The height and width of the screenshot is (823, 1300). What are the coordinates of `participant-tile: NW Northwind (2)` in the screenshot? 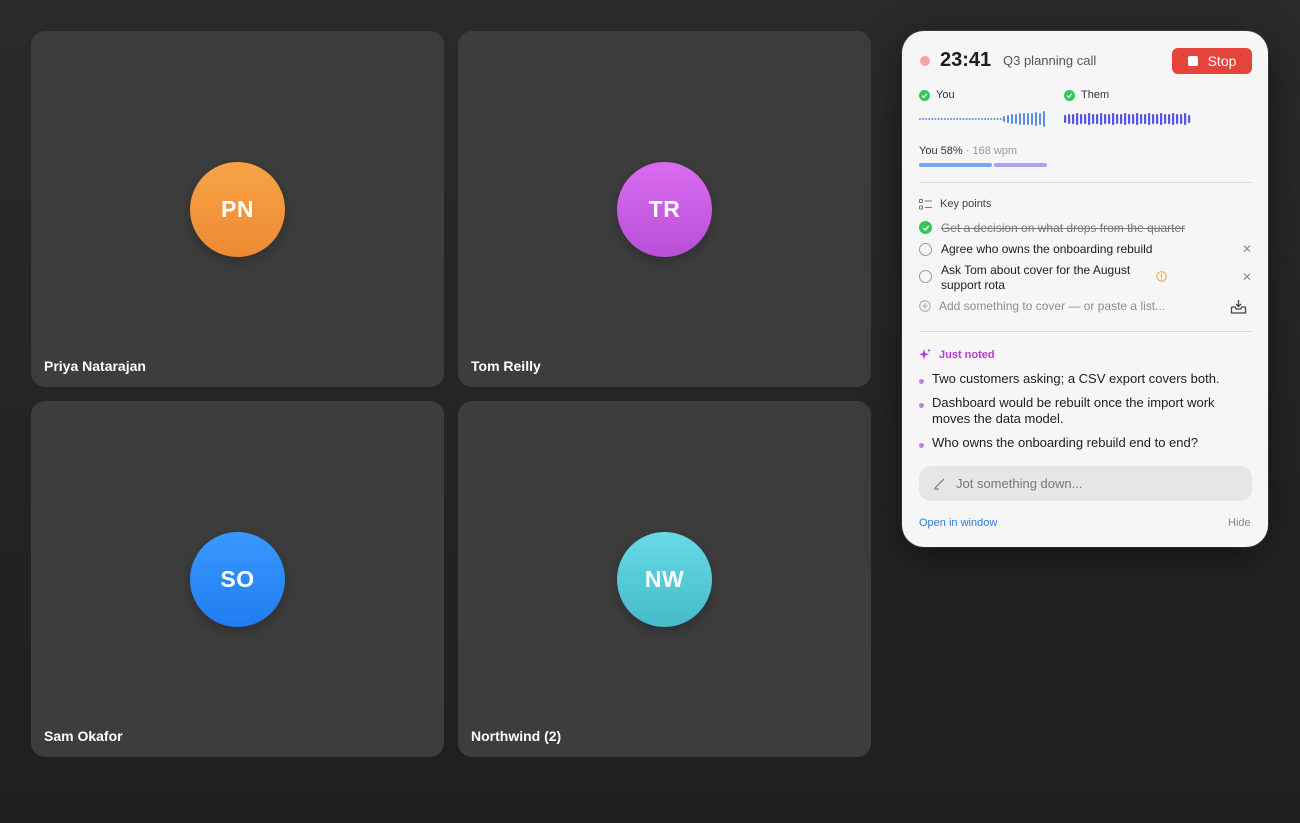 It's located at (664, 579).